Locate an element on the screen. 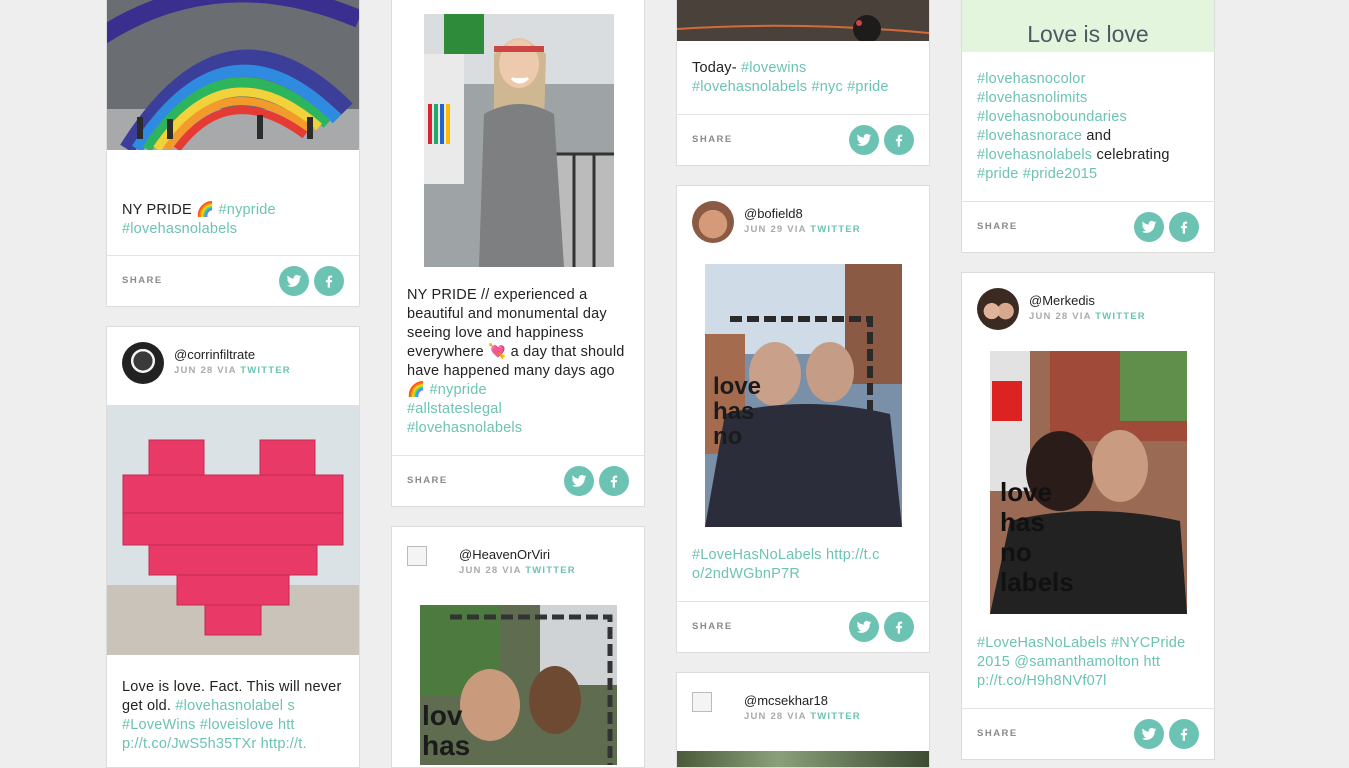 The width and height of the screenshot is (1349, 768). post-photo: love has no labels is located at coordinates (1088, 482).